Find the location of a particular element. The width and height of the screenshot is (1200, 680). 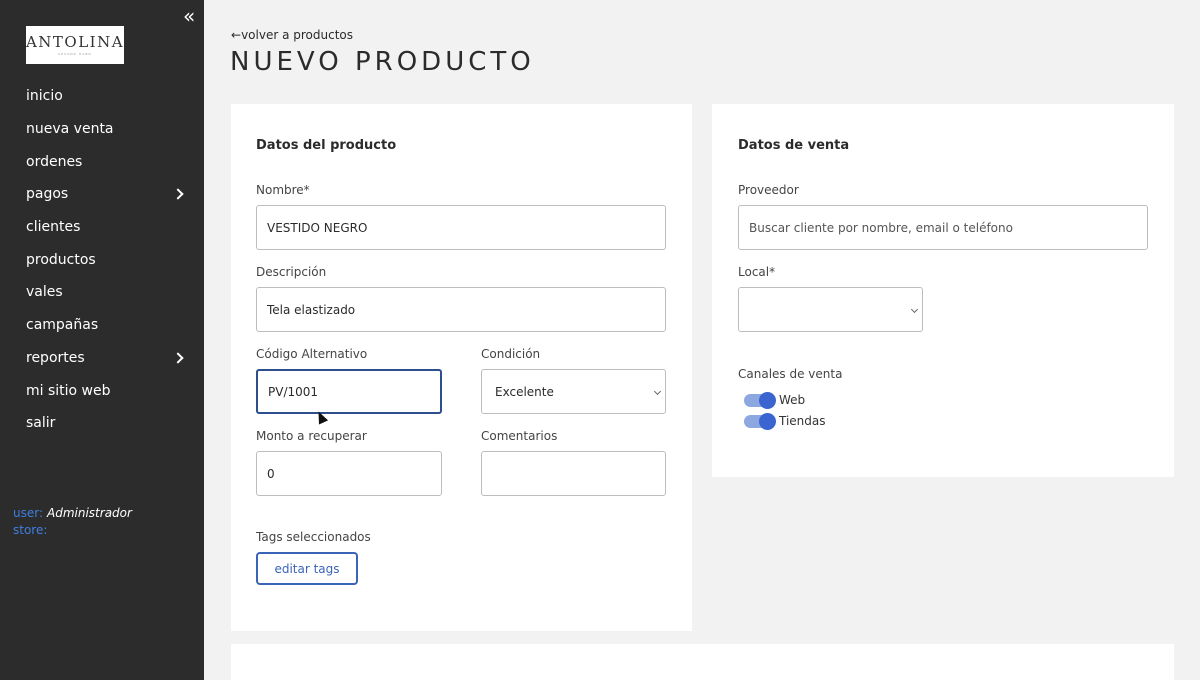

codigo-alternativo-input: PV/1001 is located at coordinates (349, 391).